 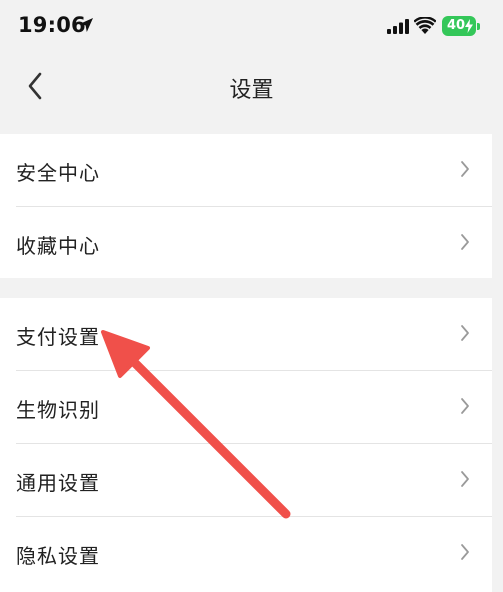 I want to click on settings-item-biometrics: 生物识别, so click(x=246, y=407).